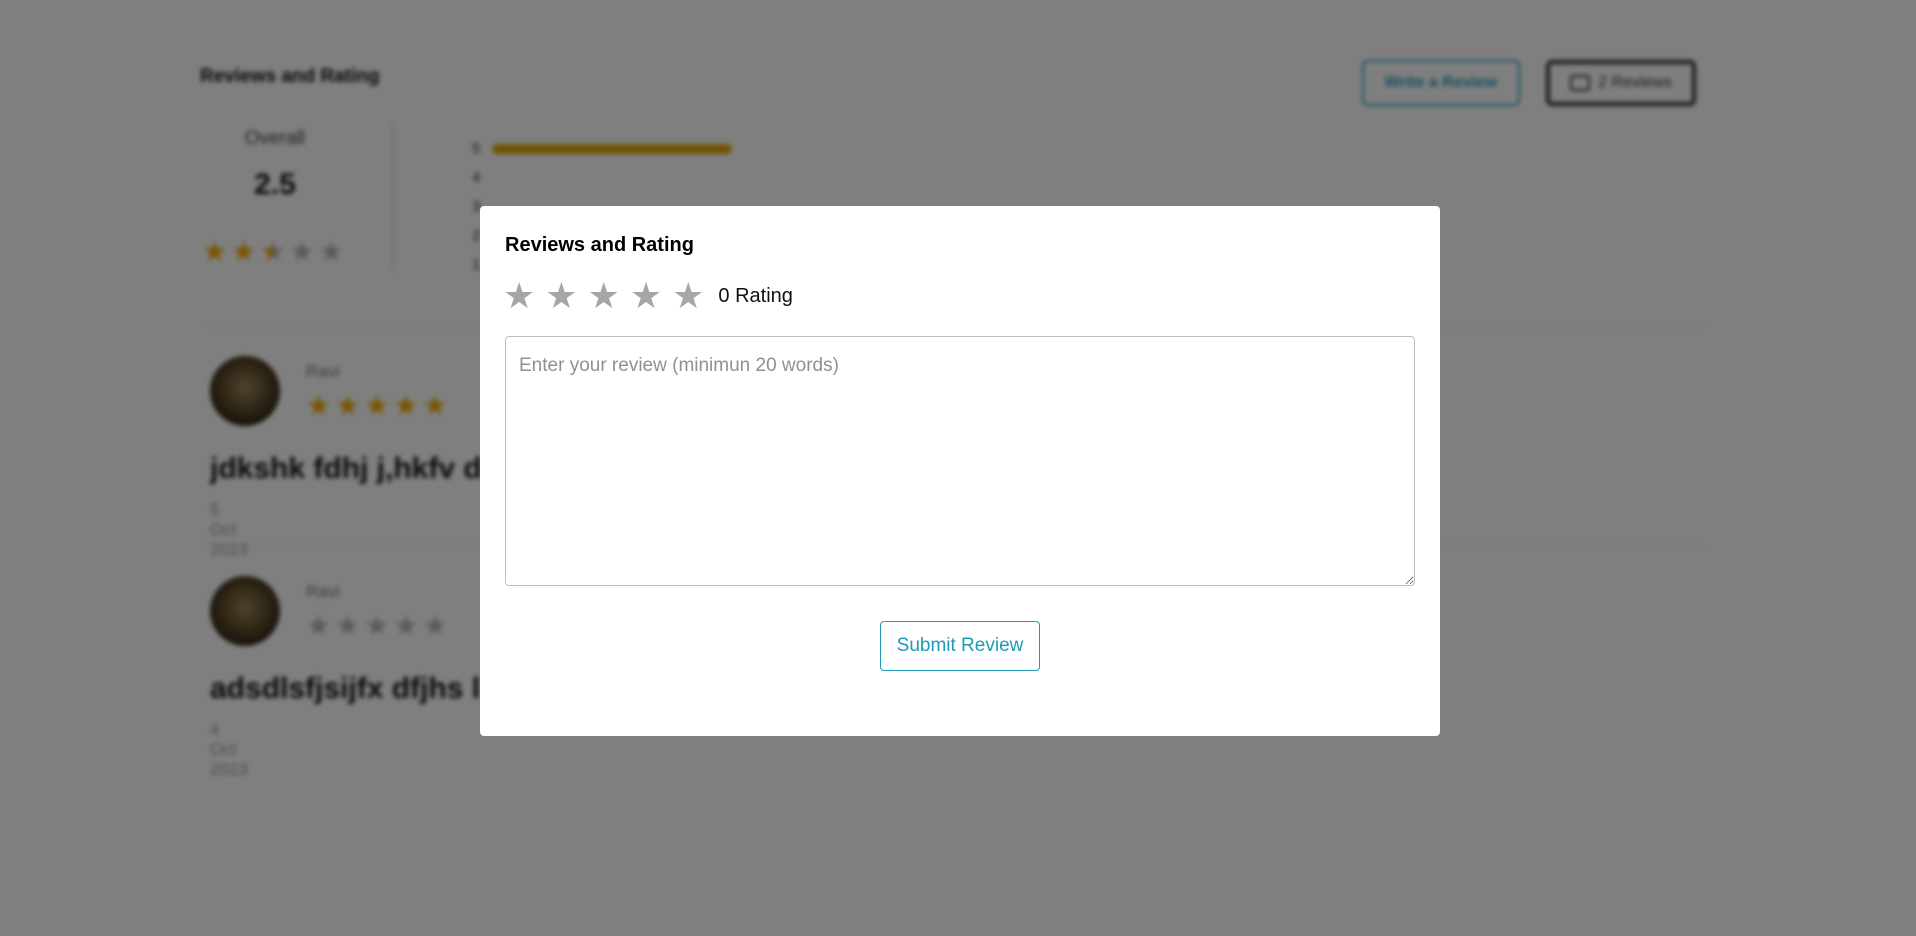 The image size is (1916, 936). I want to click on star-rating-input: ★ ★ ★ ★ ★ 0 Rating, so click(648, 296).